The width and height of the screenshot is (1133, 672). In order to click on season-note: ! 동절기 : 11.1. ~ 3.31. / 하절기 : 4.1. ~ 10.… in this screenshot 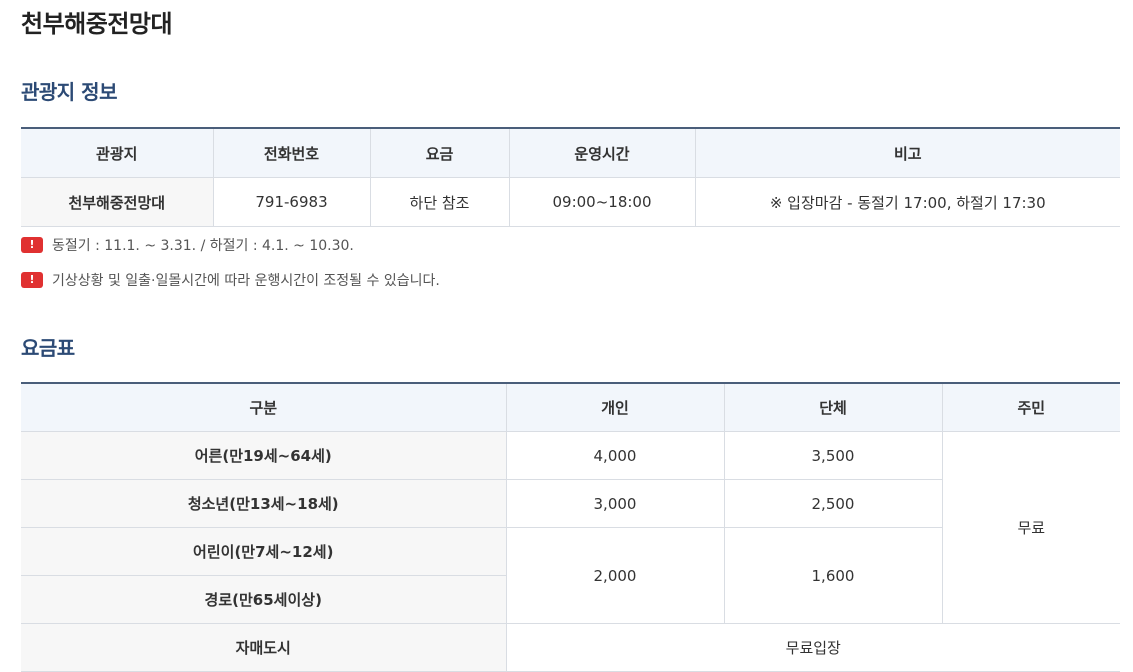, I will do `click(187, 245)`.